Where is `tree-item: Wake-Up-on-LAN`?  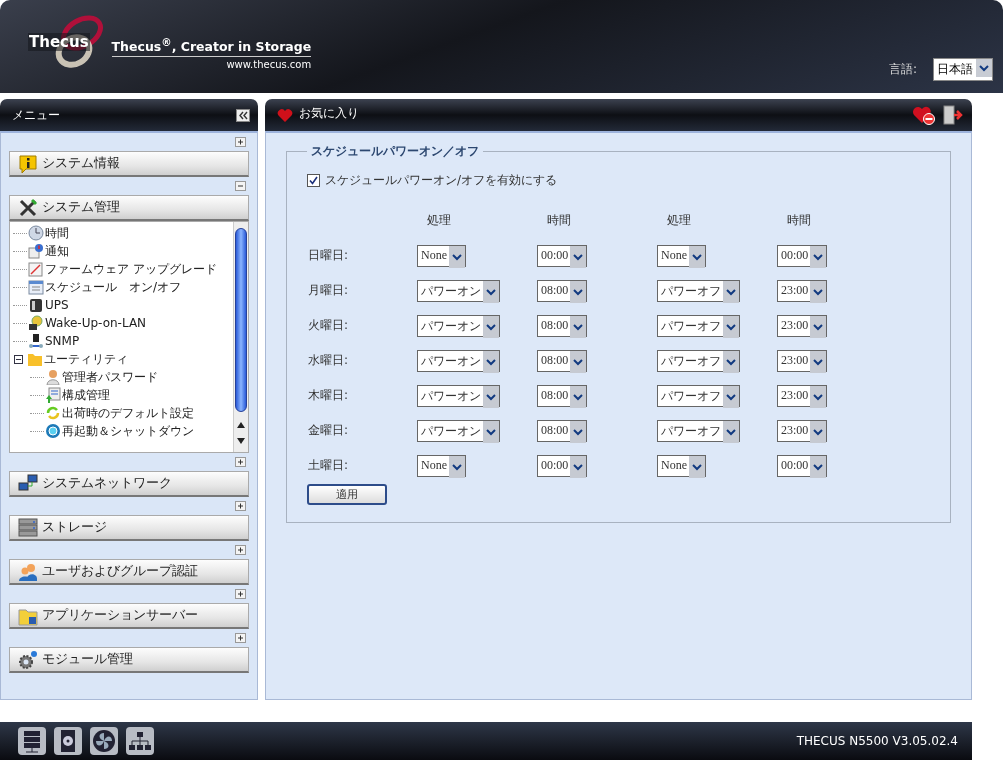
tree-item: Wake-Up-on-LAN is located at coordinates (121, 323).